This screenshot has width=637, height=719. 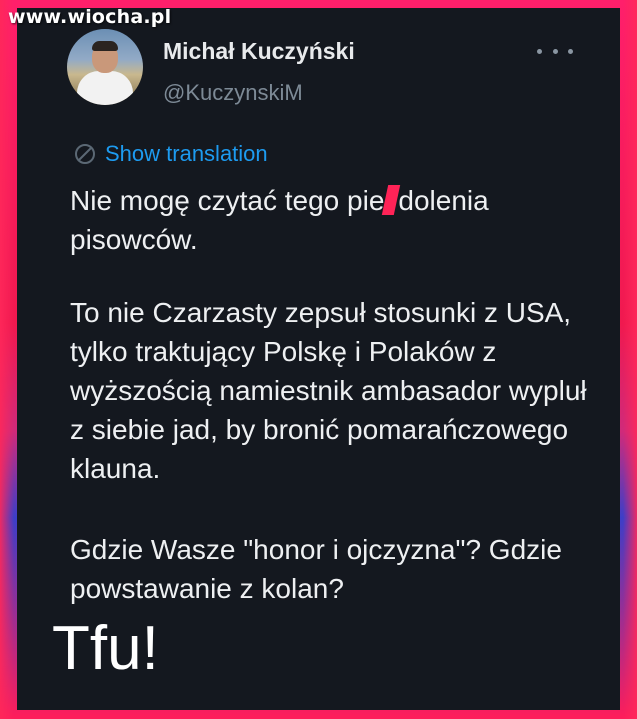 I want to click on more-options-icon, so click(x=555, y=51).